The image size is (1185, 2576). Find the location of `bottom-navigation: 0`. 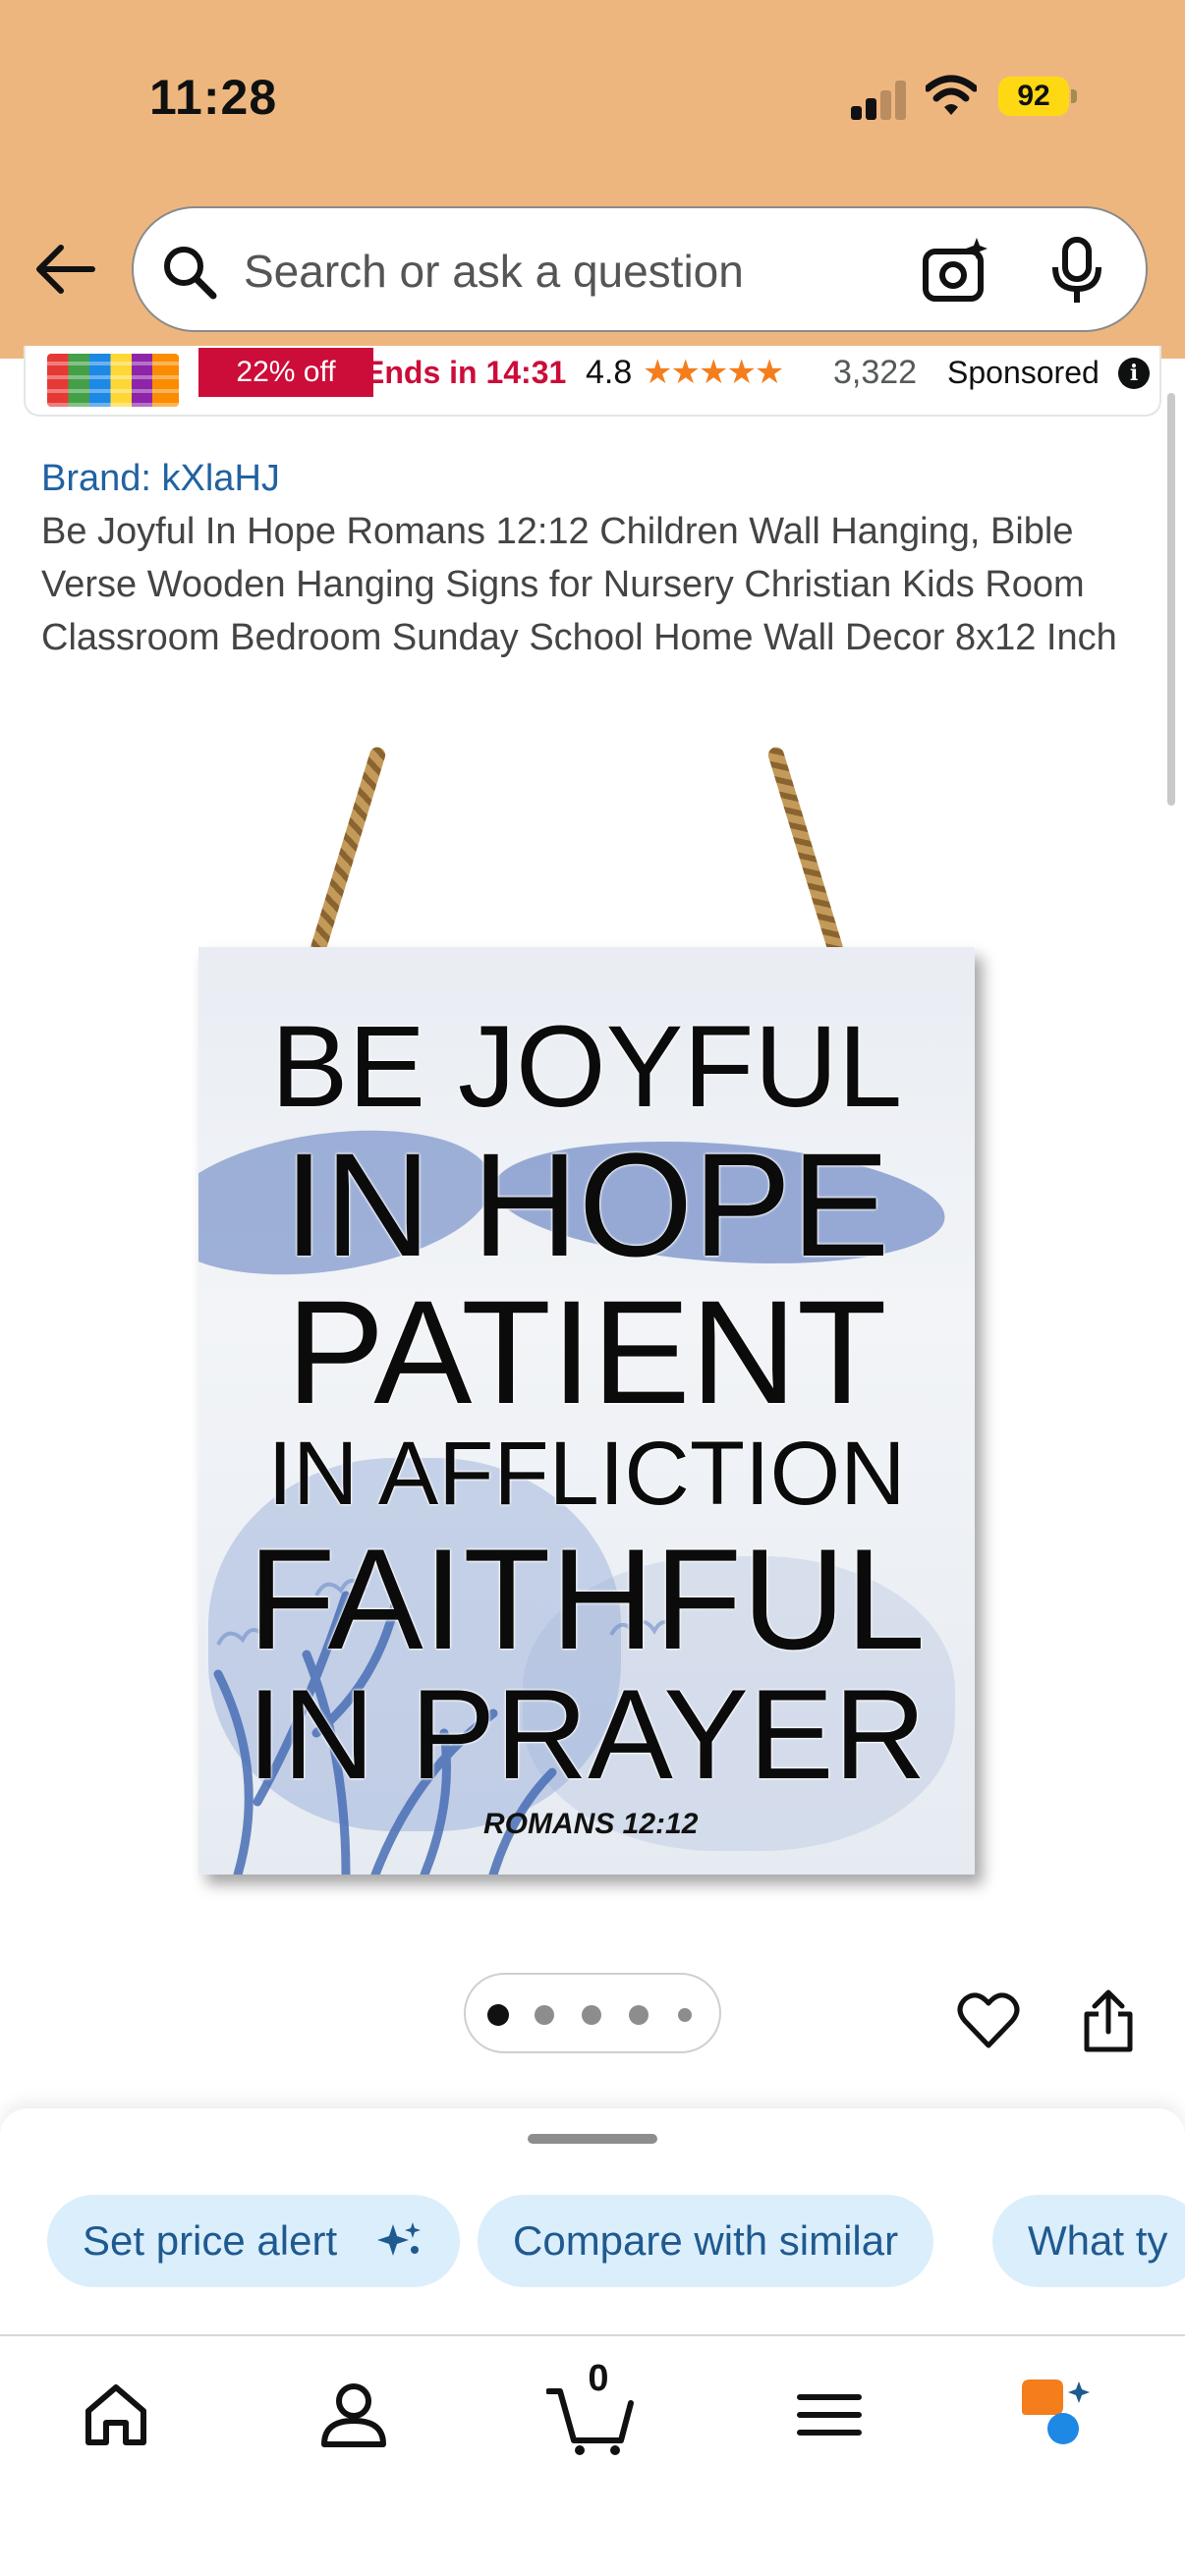

bottom-navigation: 0 is located at coordinates (592, 2455).